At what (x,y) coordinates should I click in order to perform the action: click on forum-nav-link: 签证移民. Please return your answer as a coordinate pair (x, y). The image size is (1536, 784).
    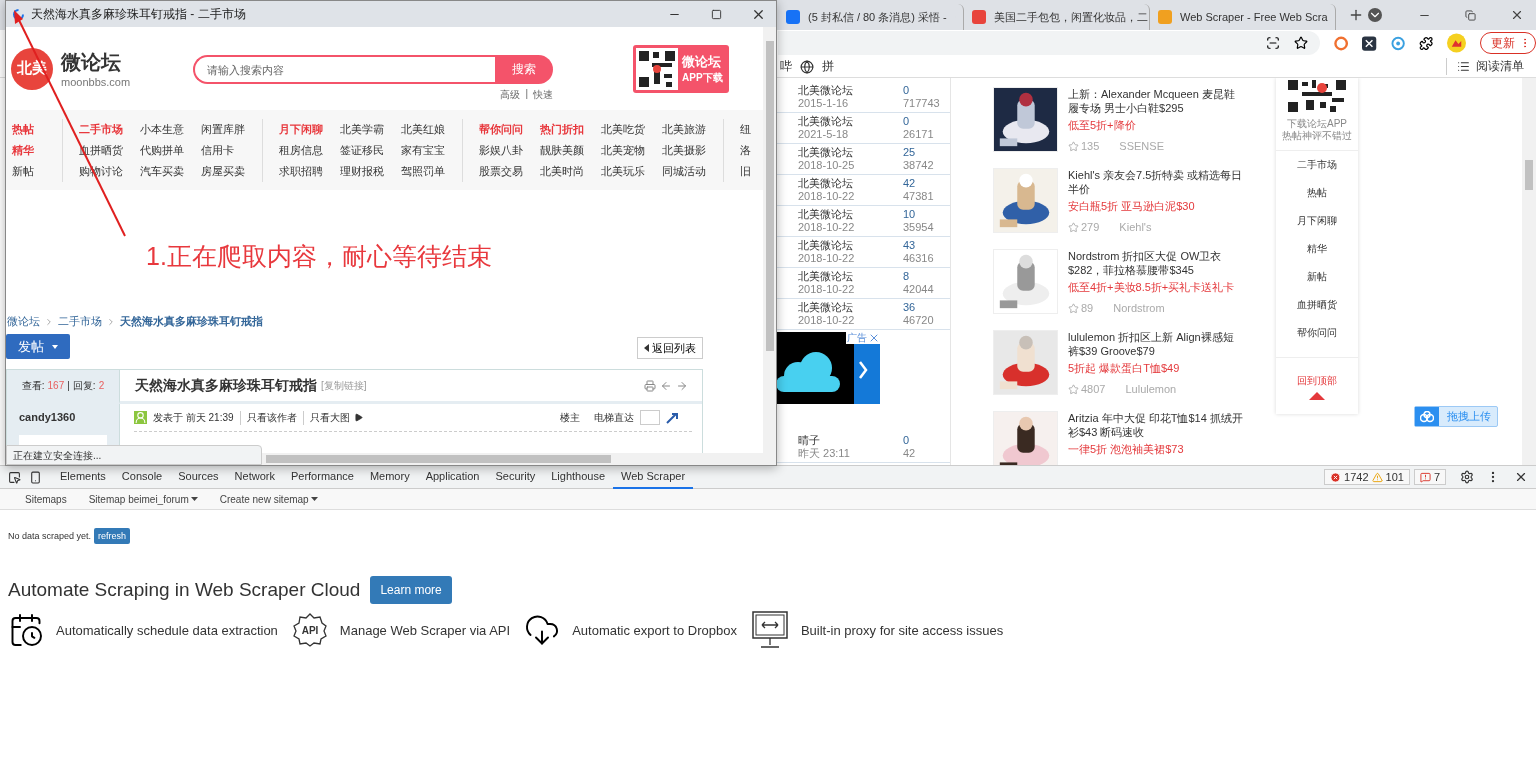
    Looking at the image, I should click on (370, 150).